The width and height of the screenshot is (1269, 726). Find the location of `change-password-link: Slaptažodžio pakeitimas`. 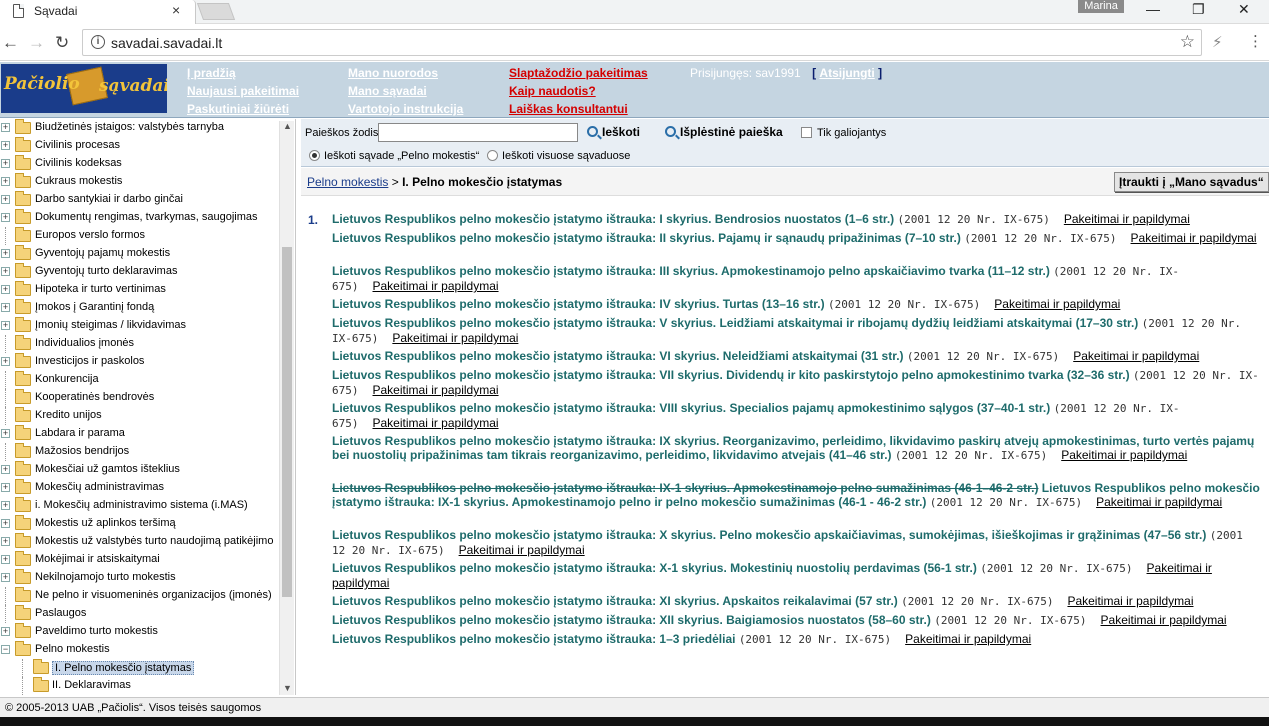

change-password-link: Slaptažodžio pakeitimas is located at coordinates (578, 73).